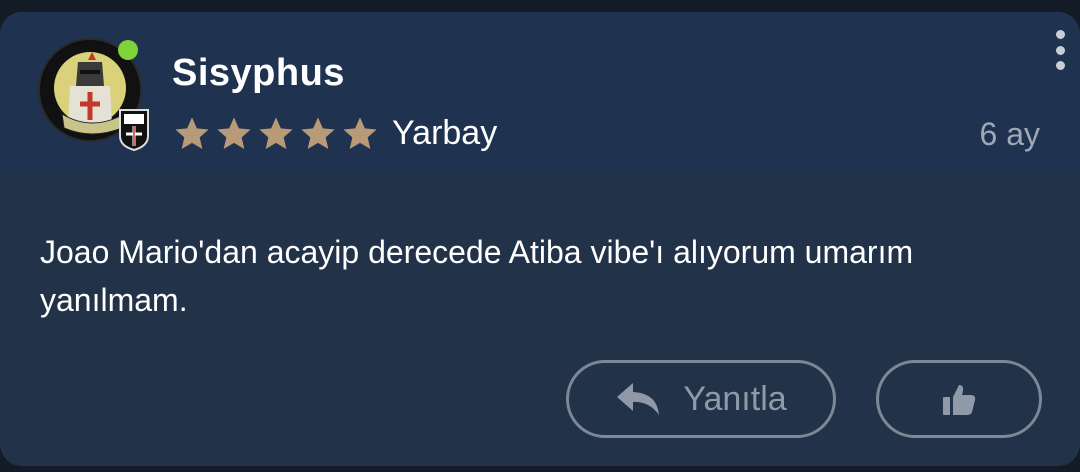 Image resolution: width=1080 pixels, height=472 pixels. Describe the element at coordinates (445, 133) in the screenshot. I see `user-rank: Yarbay` at that location.